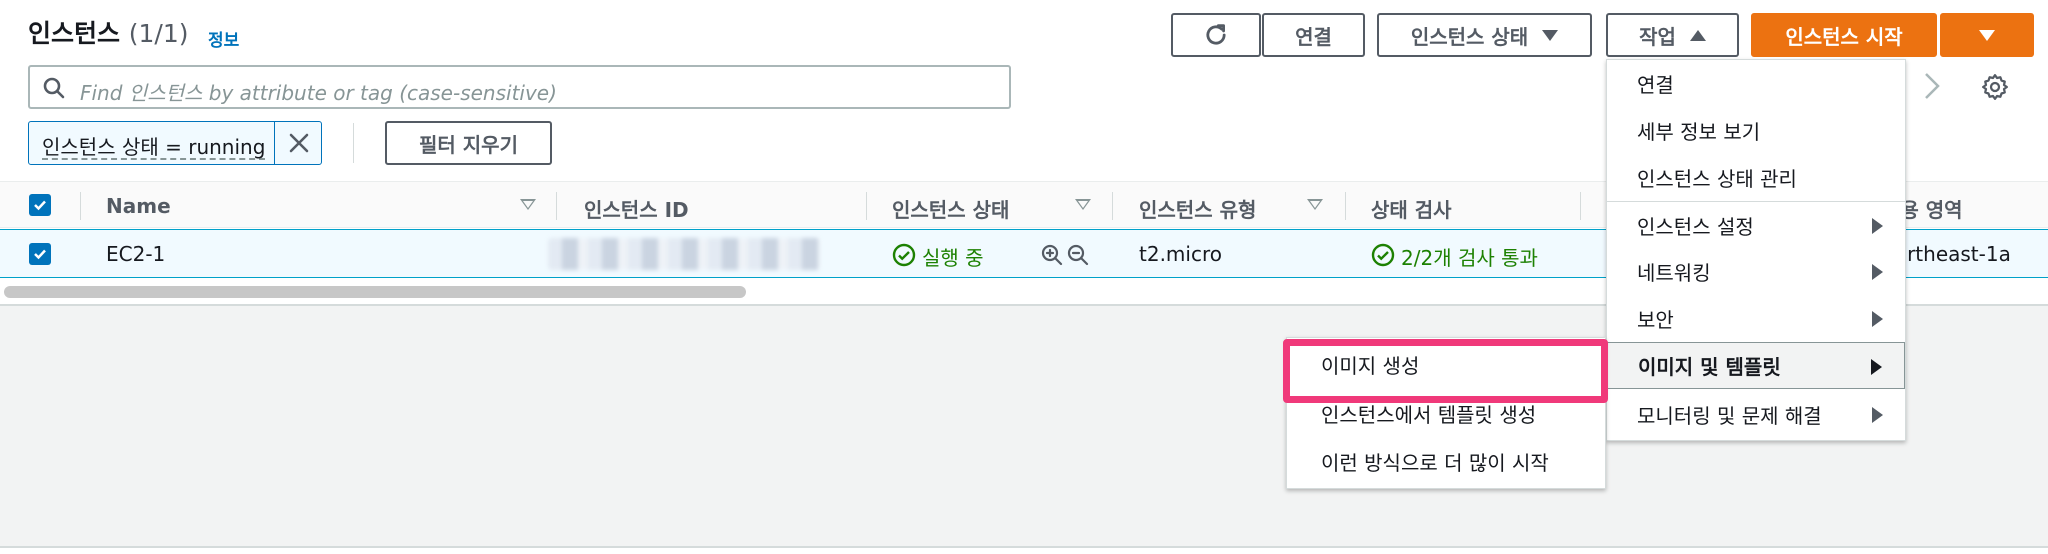  I want to click on instance-name: EC2-1, so click(136, 254).